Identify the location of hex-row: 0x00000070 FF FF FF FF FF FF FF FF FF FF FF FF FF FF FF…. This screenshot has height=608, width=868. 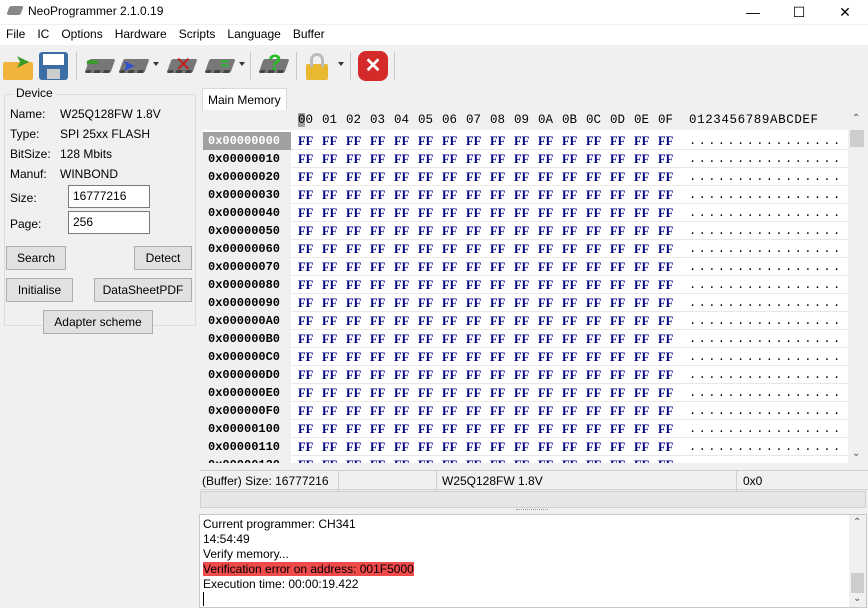
(525, 267).